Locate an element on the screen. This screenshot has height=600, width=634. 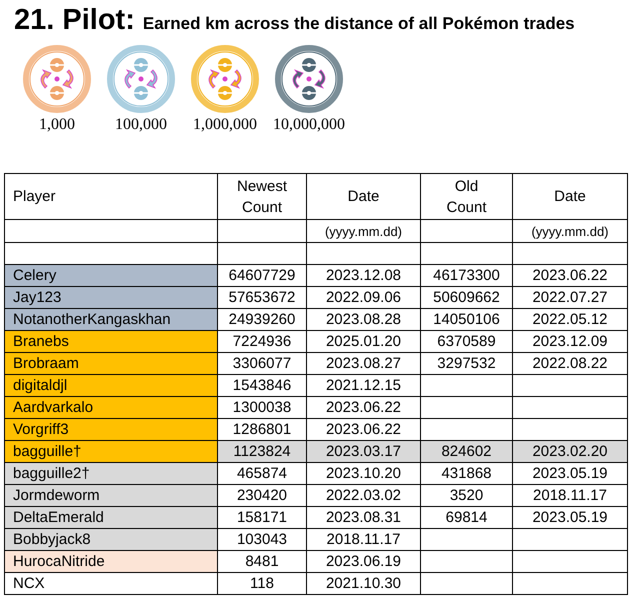
title-number: 21. Pilot: is located at coordinates (74, 20).